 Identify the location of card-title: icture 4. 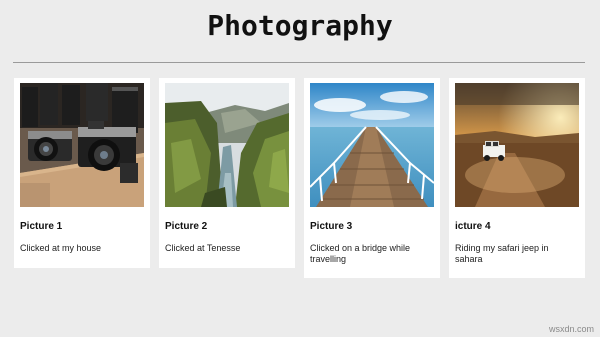
(473, 226).